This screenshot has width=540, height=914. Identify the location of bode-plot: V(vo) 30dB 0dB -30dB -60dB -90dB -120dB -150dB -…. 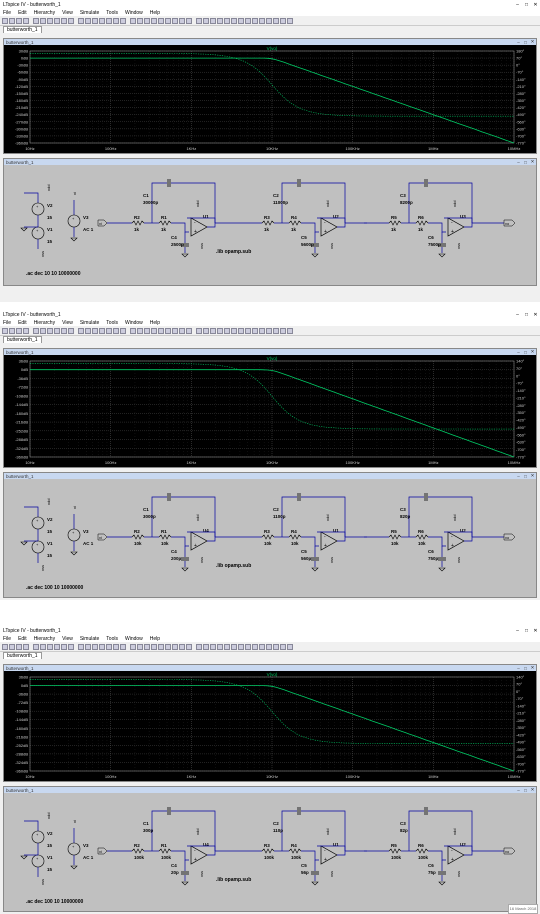
(270, 99).